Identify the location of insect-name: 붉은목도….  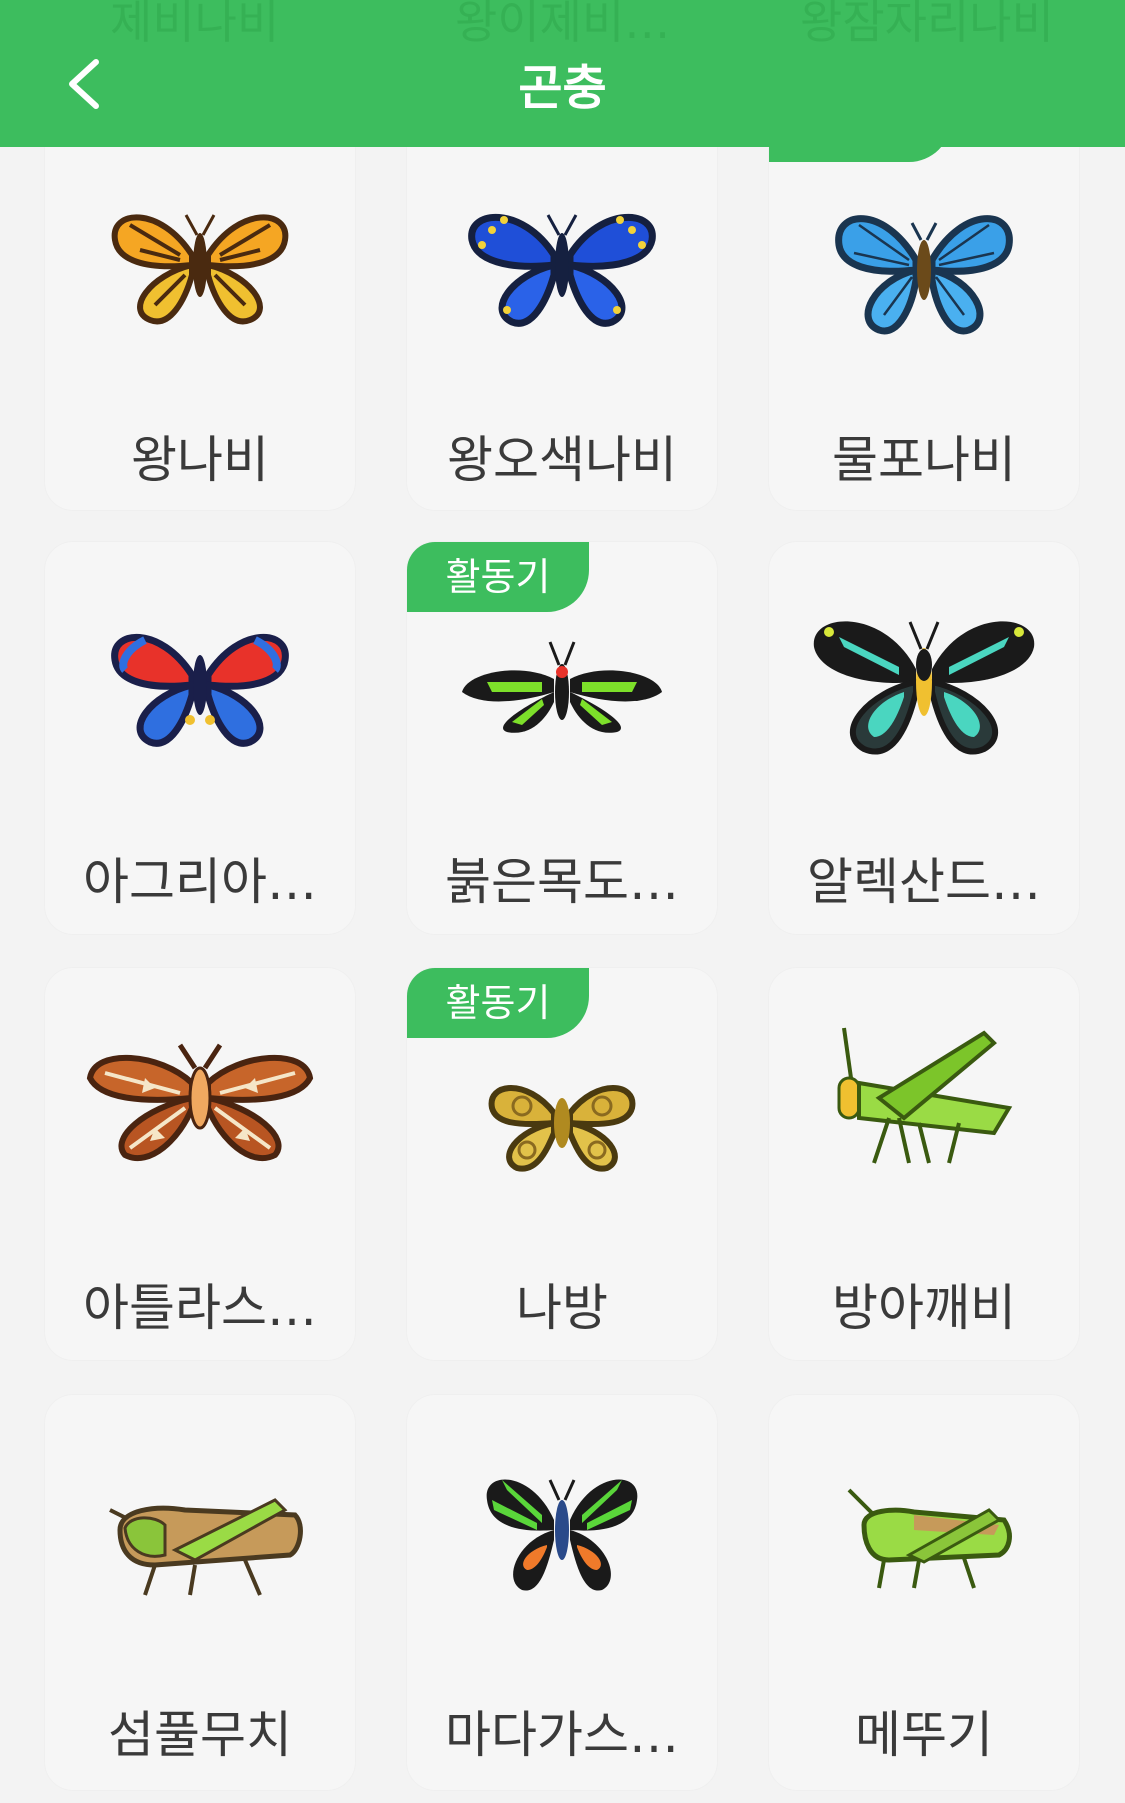
(562, 882).